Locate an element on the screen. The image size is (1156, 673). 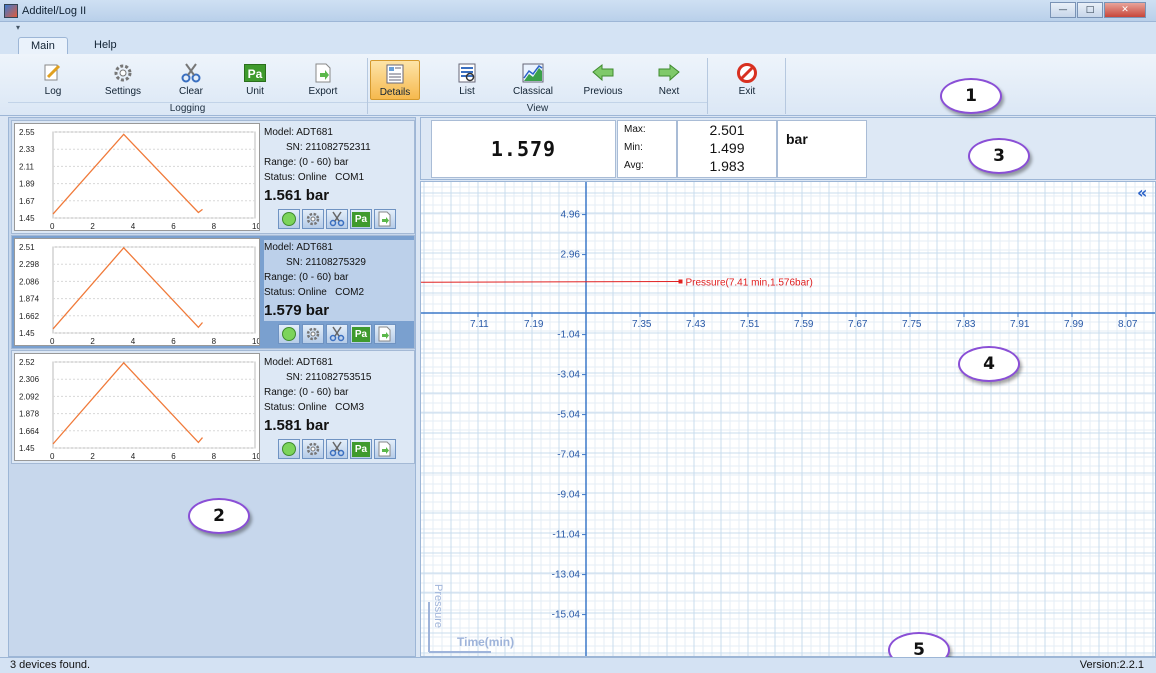
avg-label: Avg: is located at coordinates (634, 165).